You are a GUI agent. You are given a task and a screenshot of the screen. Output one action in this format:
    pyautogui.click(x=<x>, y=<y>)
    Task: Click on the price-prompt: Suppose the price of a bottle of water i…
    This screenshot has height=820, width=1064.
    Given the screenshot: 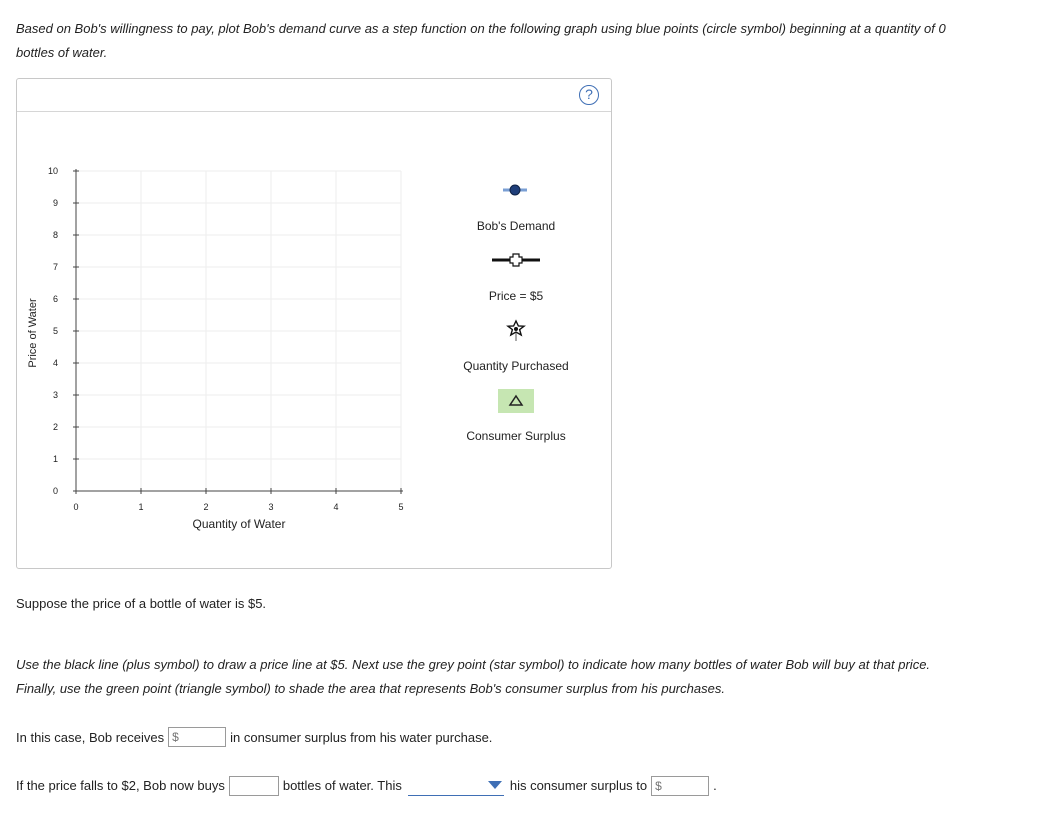 What is the action you would take?
    pyautogui.click(x=141, y=603)
    